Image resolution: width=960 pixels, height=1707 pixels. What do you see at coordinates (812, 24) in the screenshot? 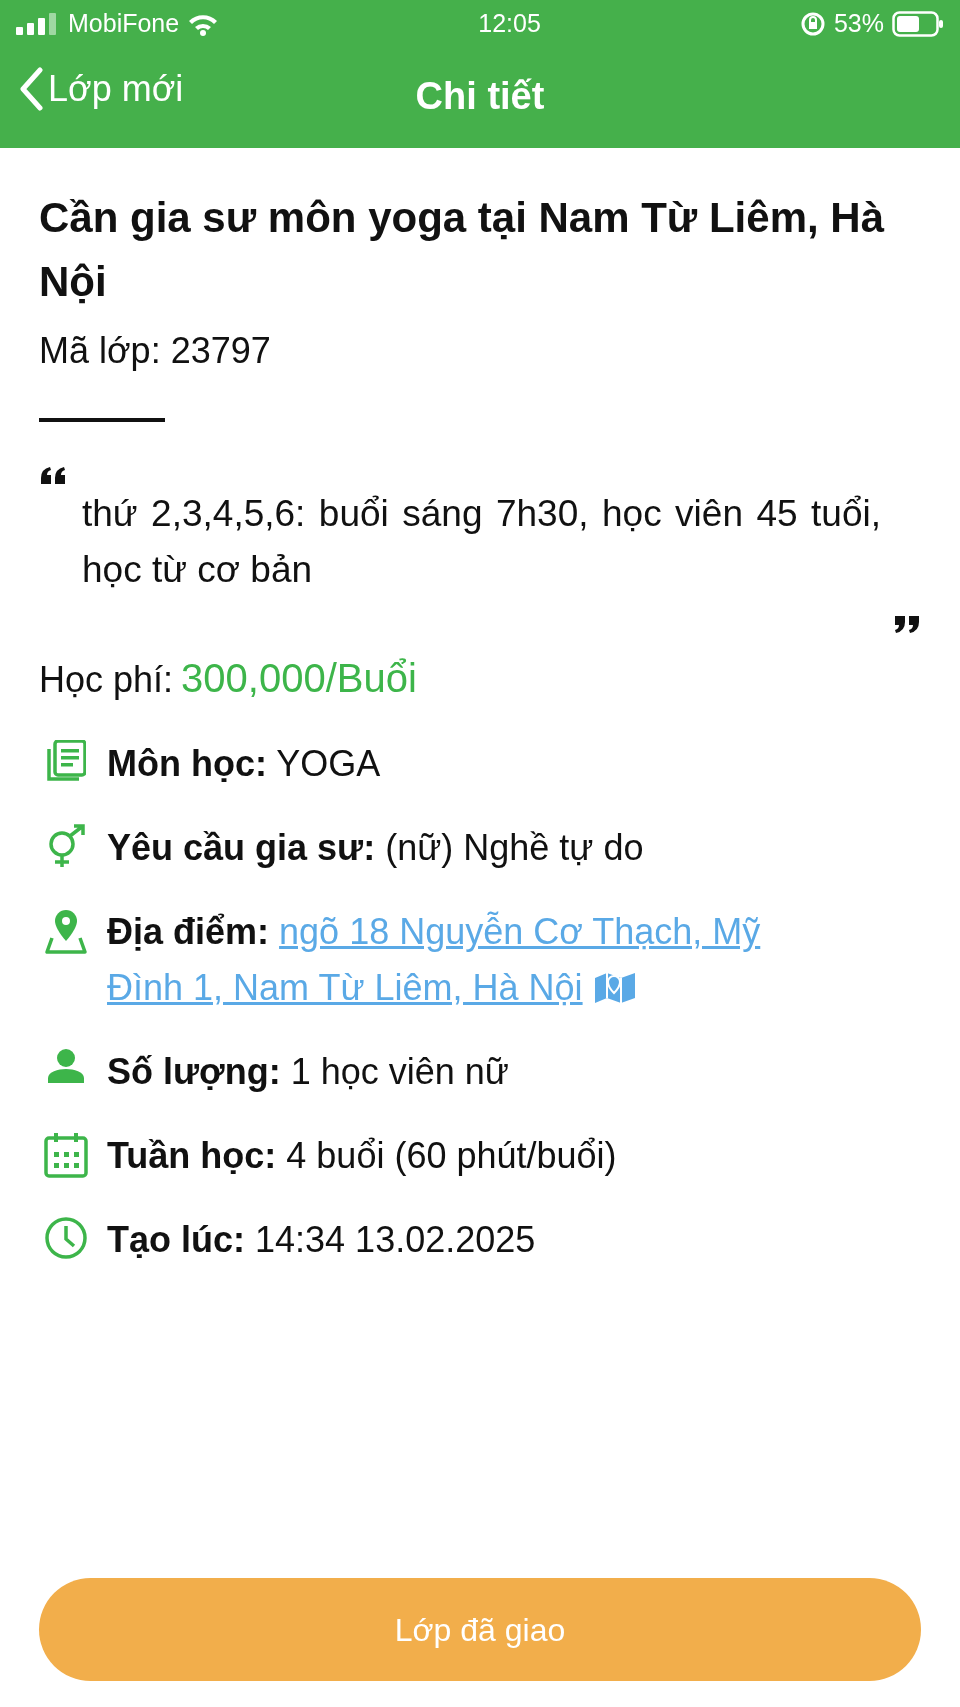
I see `rotation-lock-icon` at bounding box center [812, 24].